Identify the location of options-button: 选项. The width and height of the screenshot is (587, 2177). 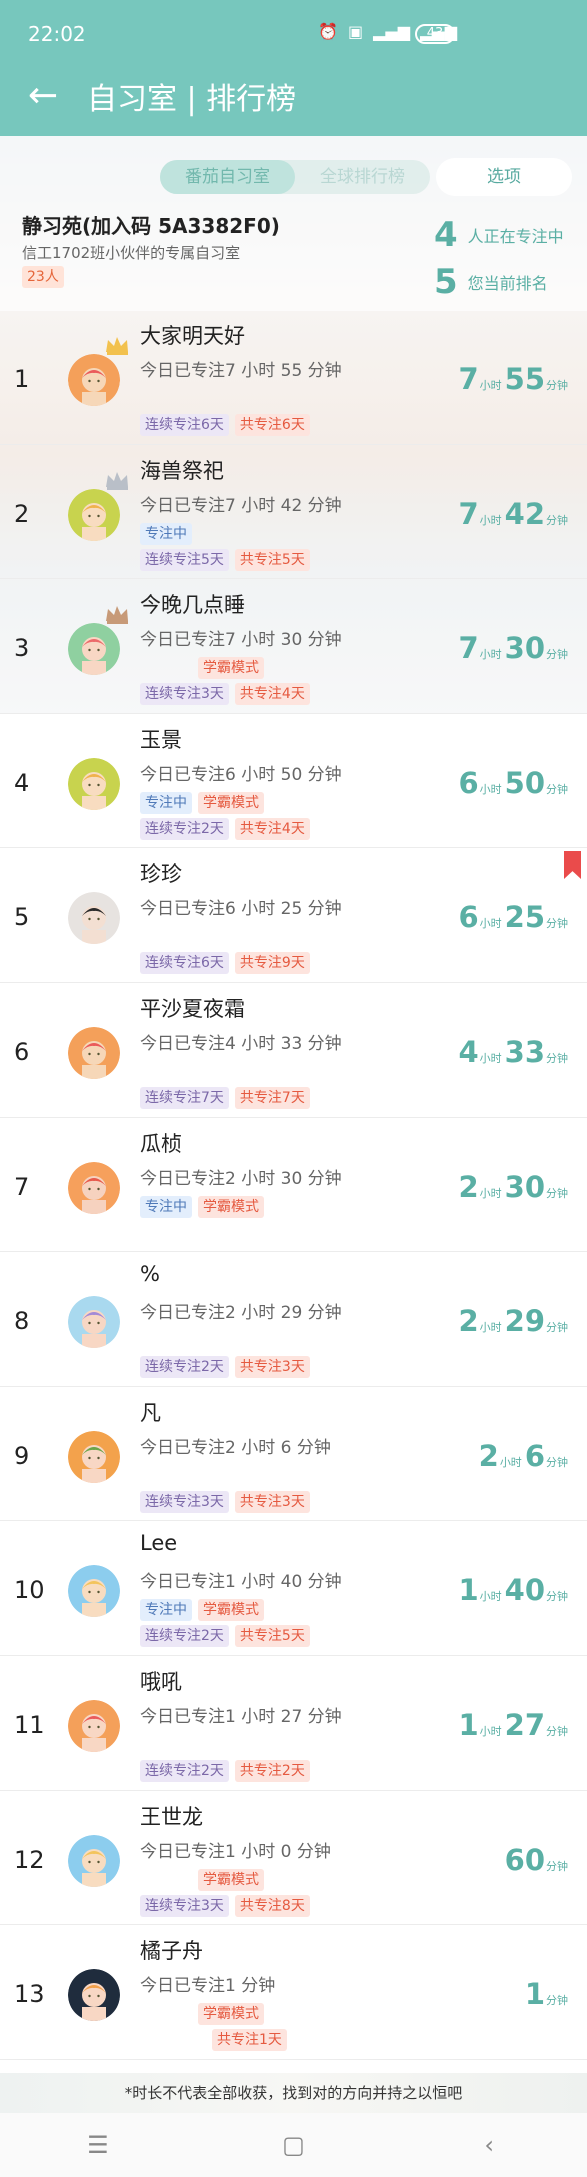
(504, 177).